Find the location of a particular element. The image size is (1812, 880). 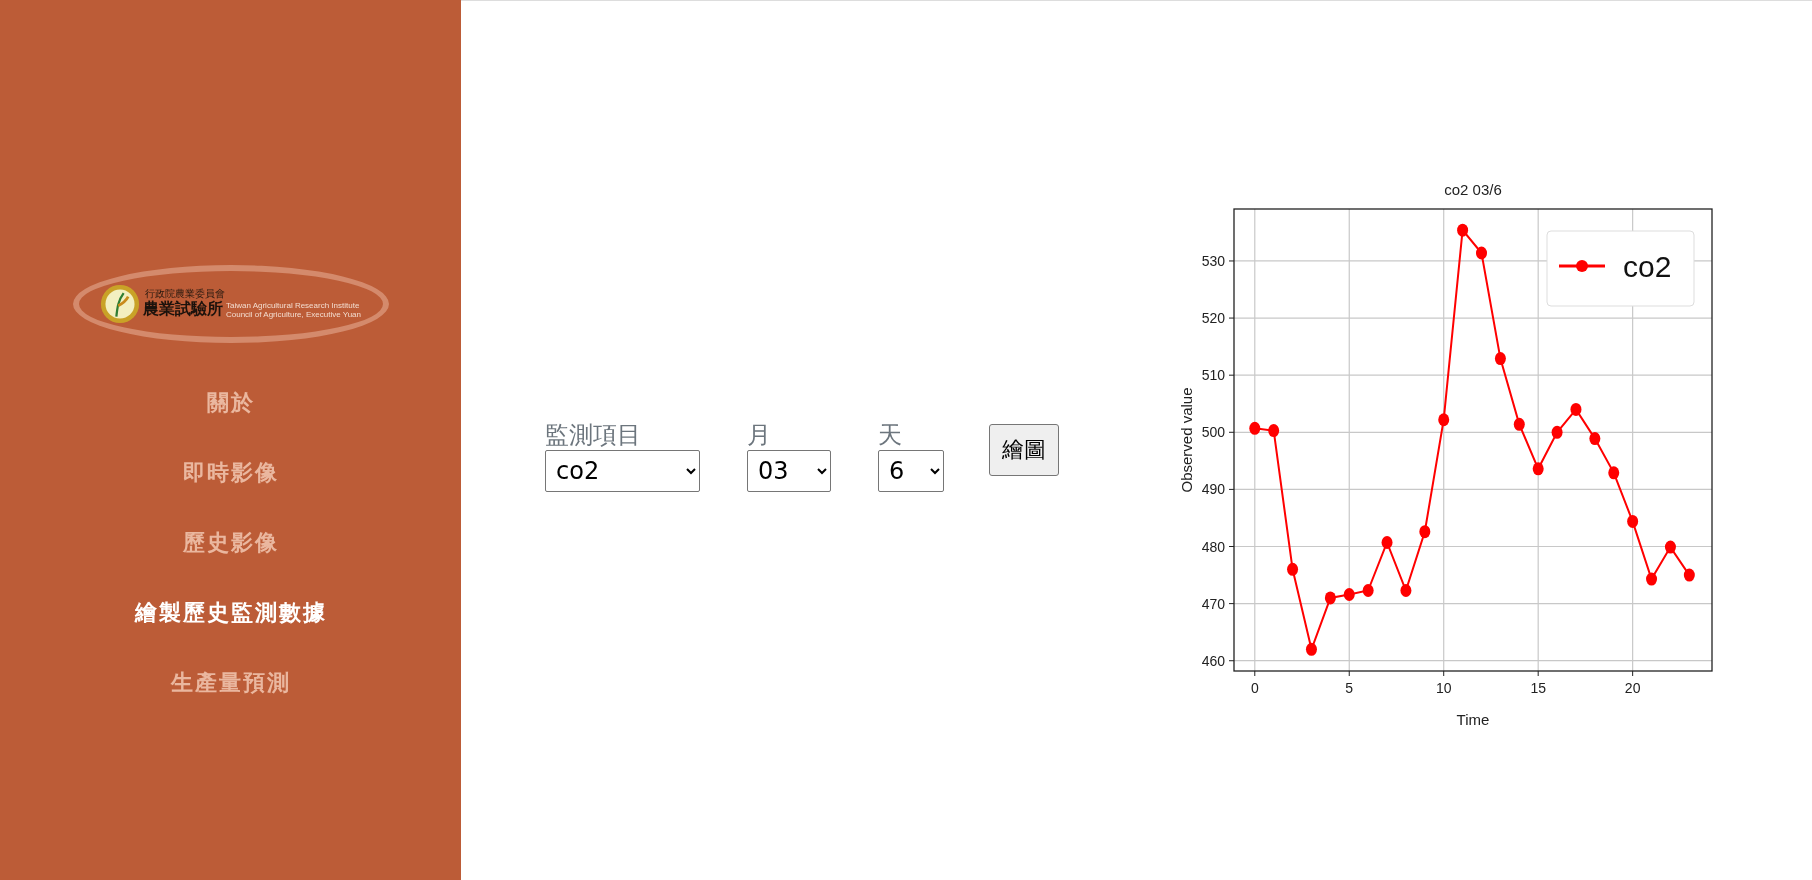

y-tick-label: 490 is located at coordinates (1213, 489).